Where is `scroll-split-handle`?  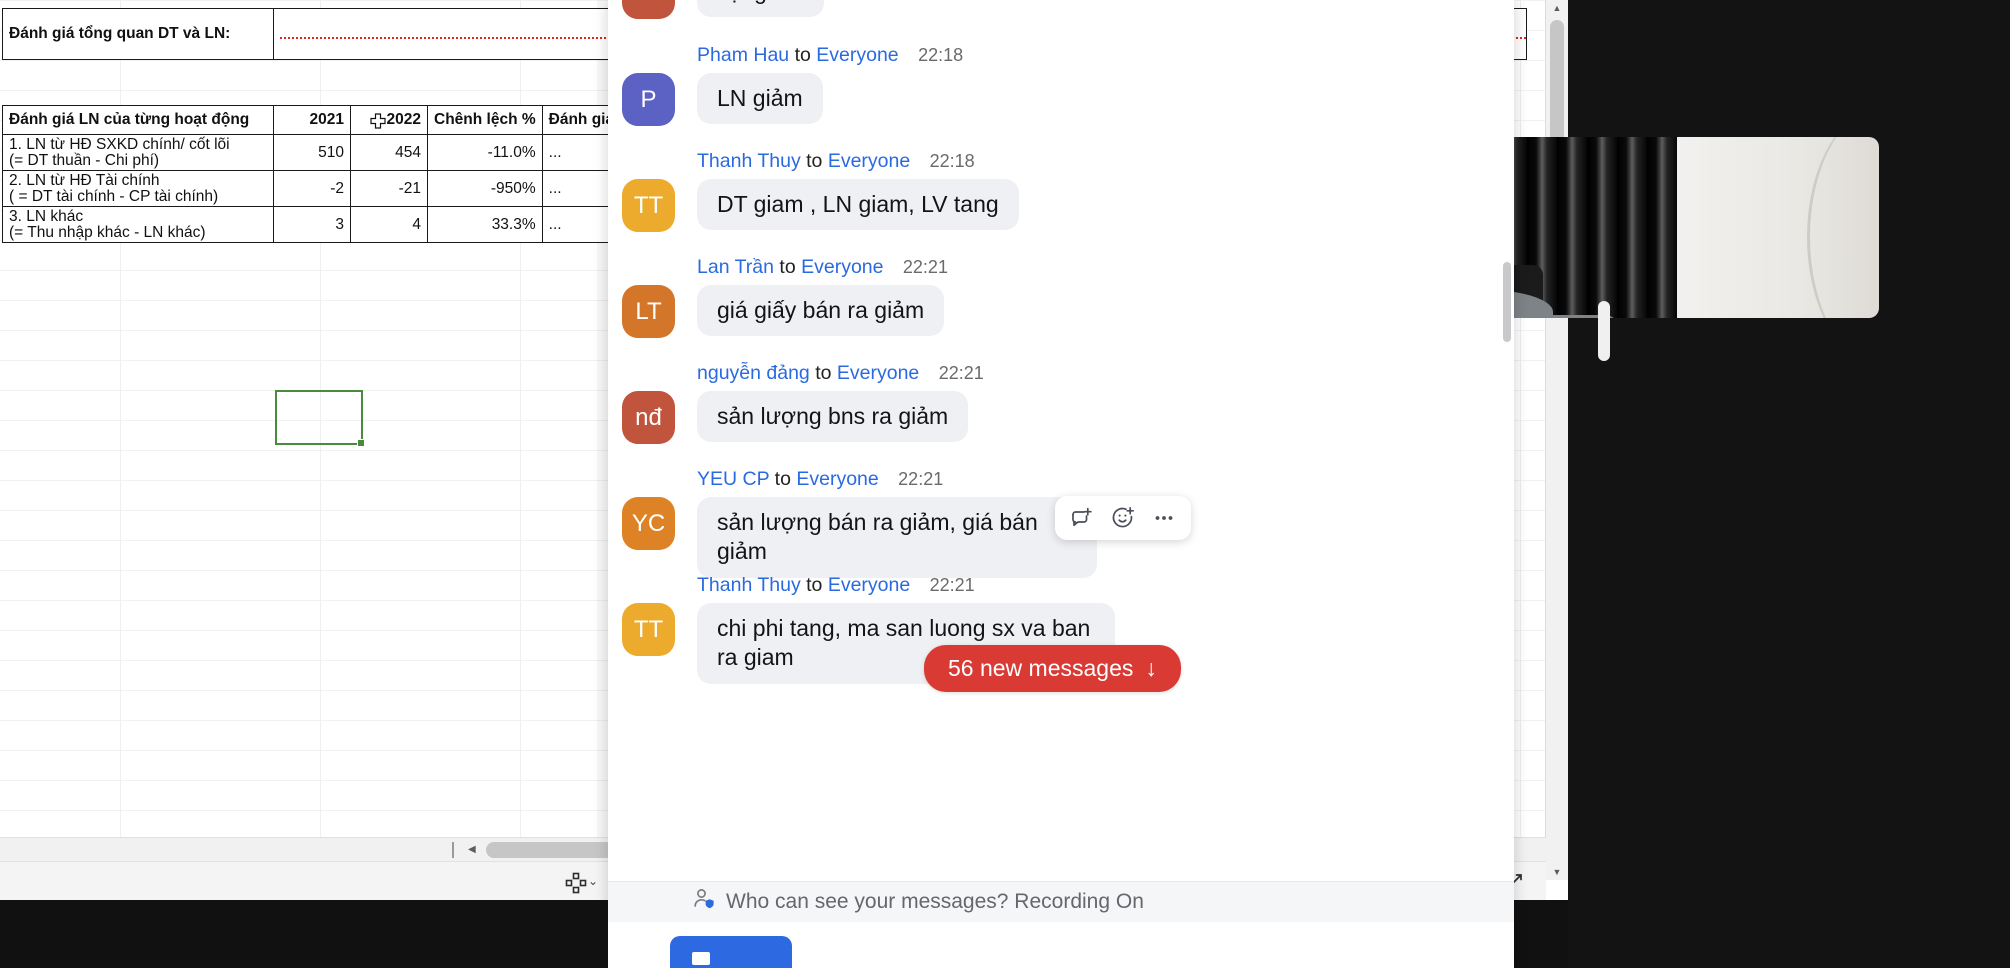
scroll-split-handle is located at coordinates (453, 850).